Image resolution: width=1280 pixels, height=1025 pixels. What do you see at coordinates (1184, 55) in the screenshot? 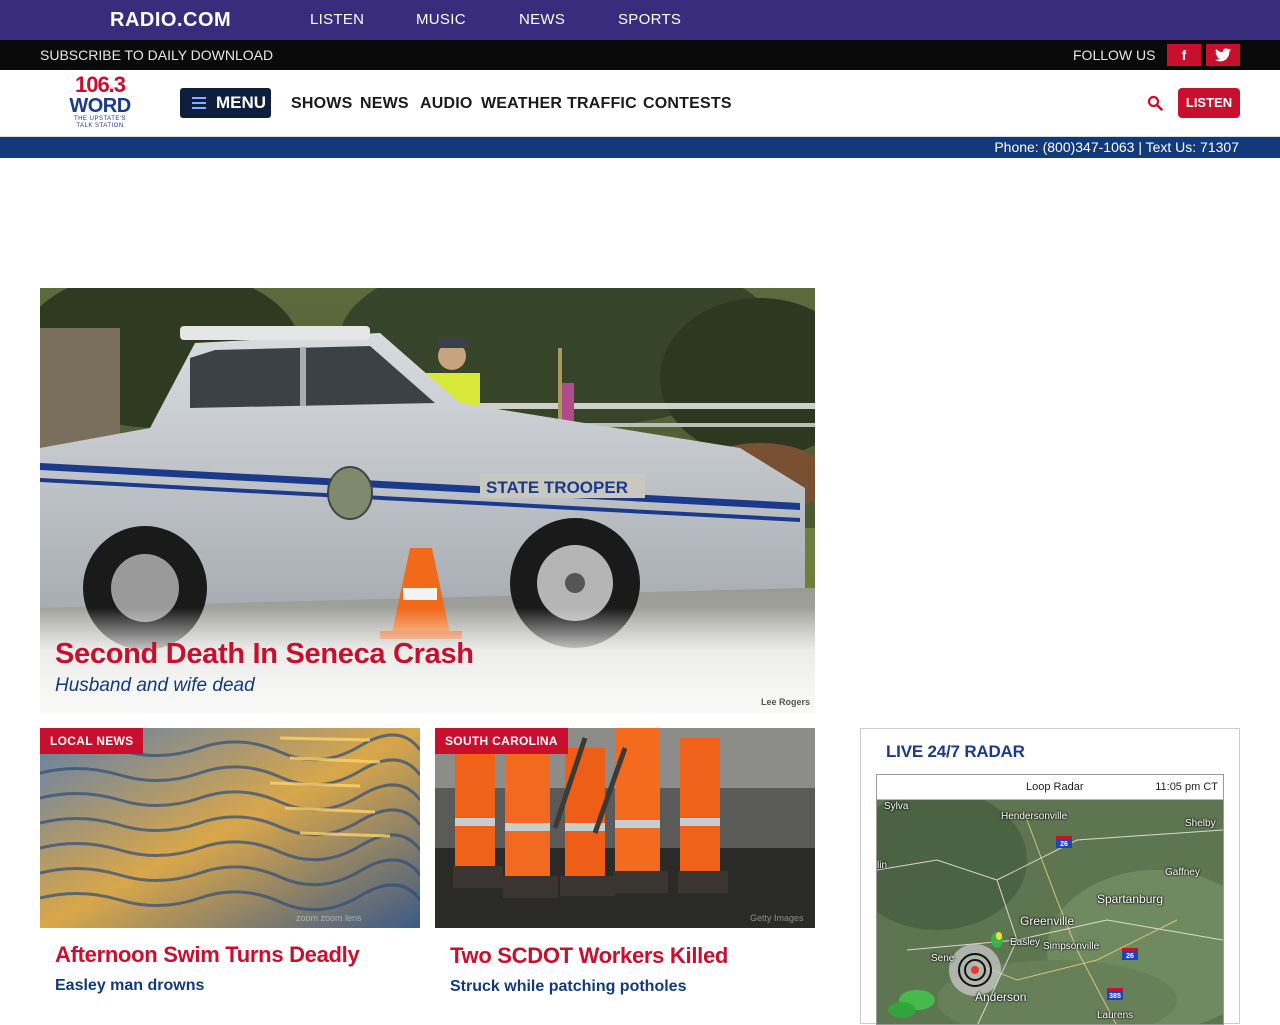
I see `facebook-icon: f` at bounding box center [1184, 55].